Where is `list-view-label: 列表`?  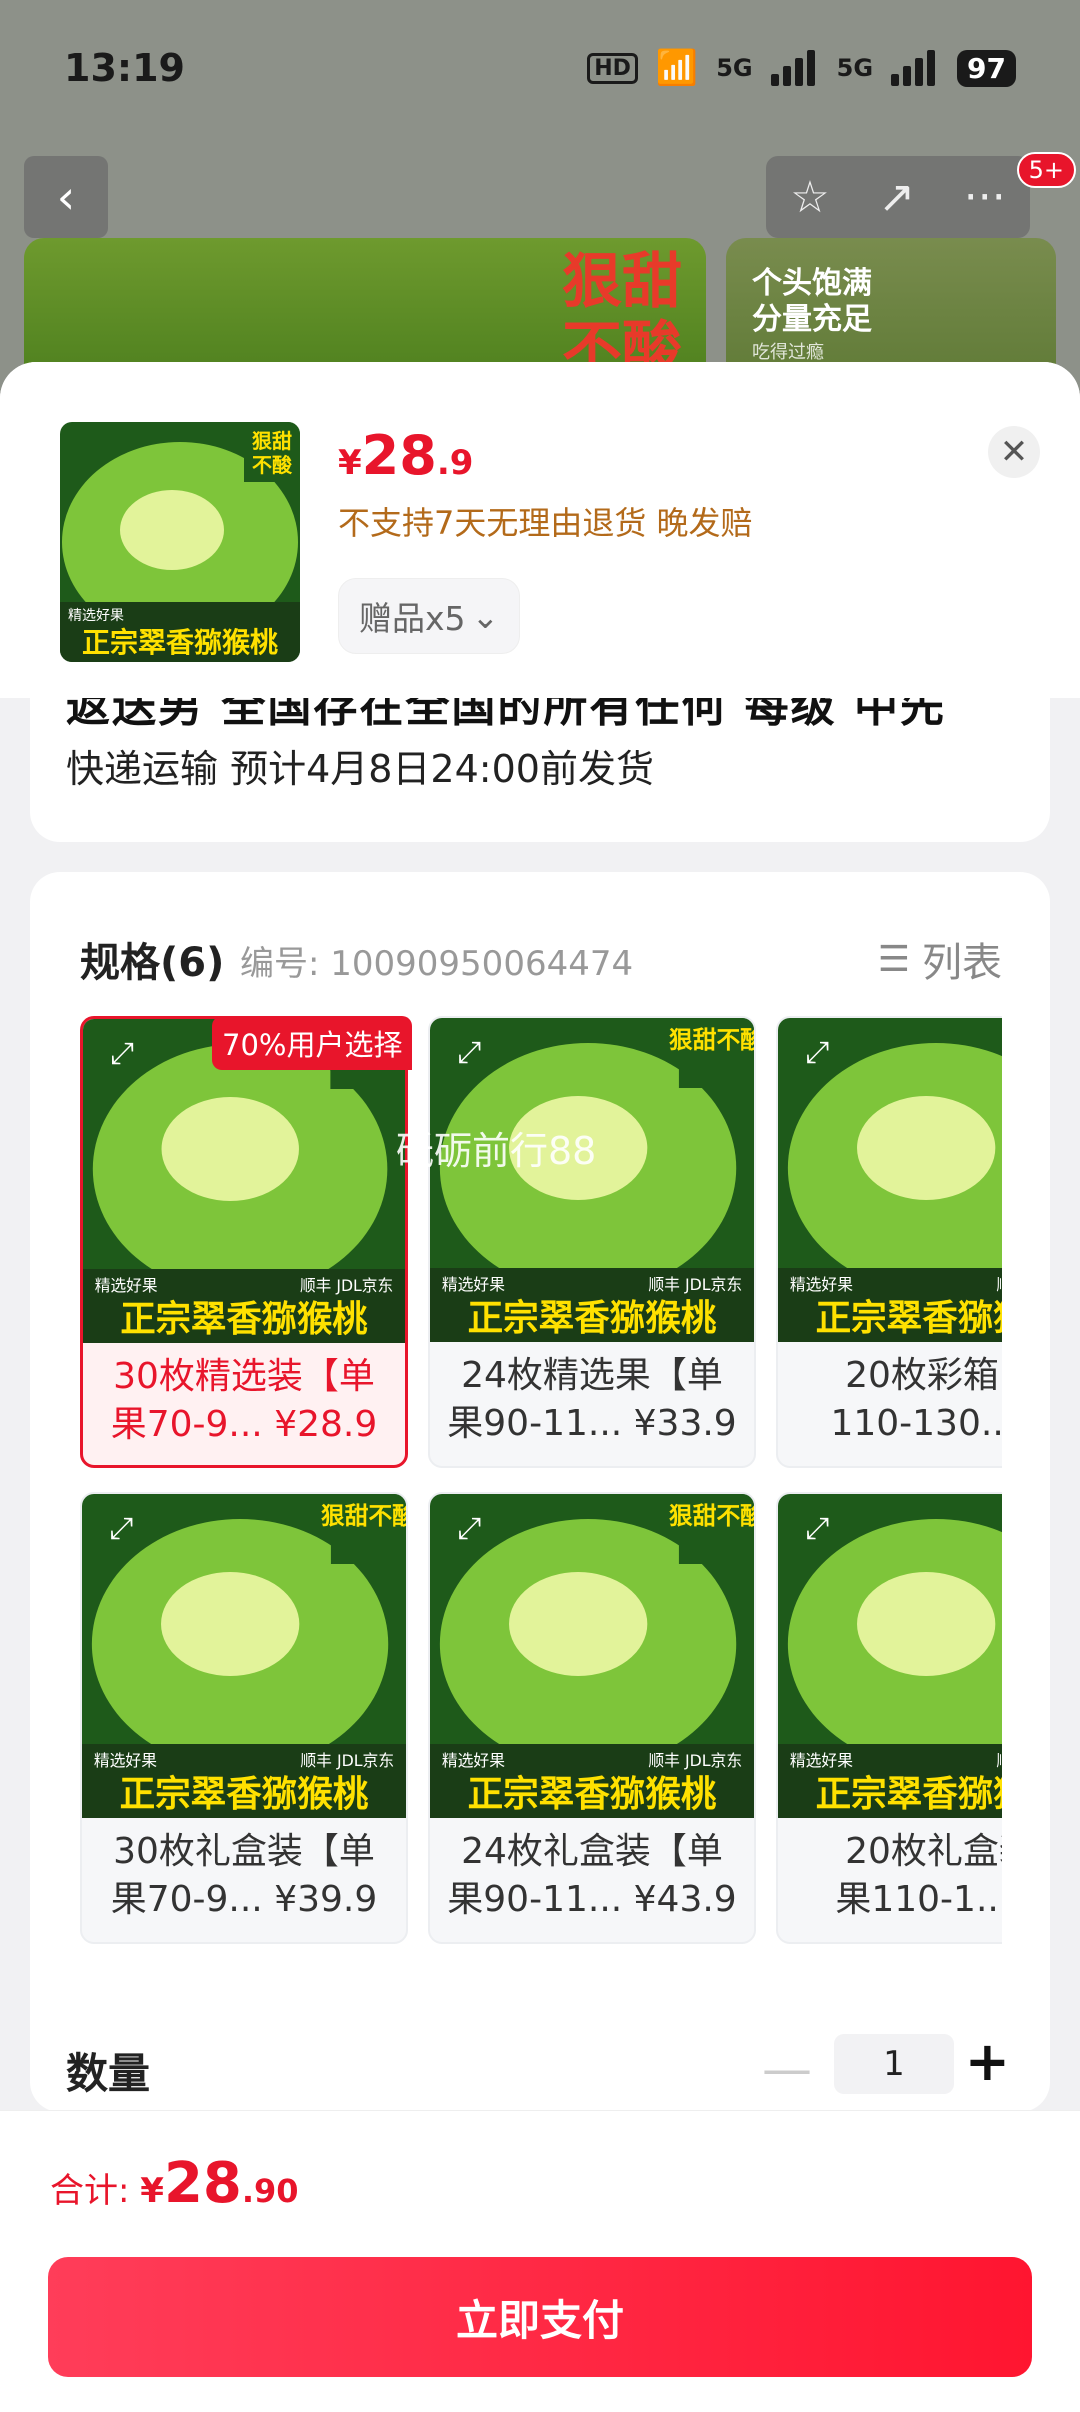
list-view-label: 列表 is located at coordinates (962, 963).